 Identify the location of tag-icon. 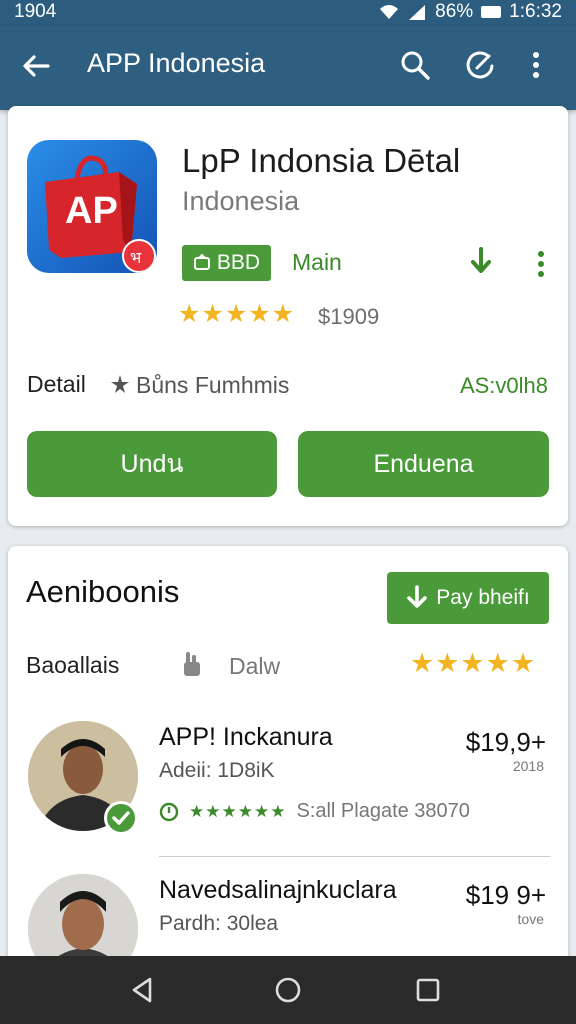
(201, 262).